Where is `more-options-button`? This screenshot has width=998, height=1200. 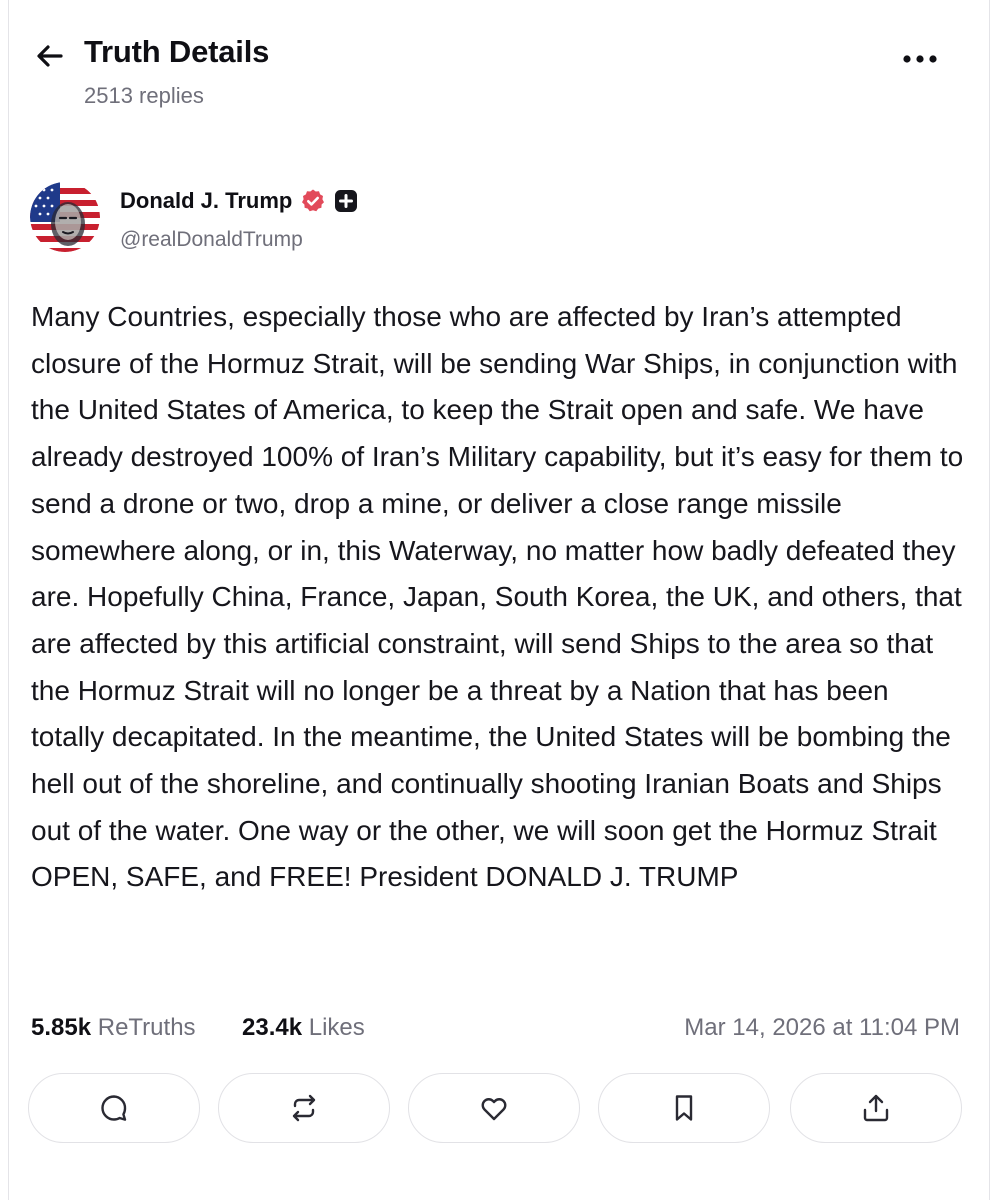 more-options-button is located at coordinates (920, 59).